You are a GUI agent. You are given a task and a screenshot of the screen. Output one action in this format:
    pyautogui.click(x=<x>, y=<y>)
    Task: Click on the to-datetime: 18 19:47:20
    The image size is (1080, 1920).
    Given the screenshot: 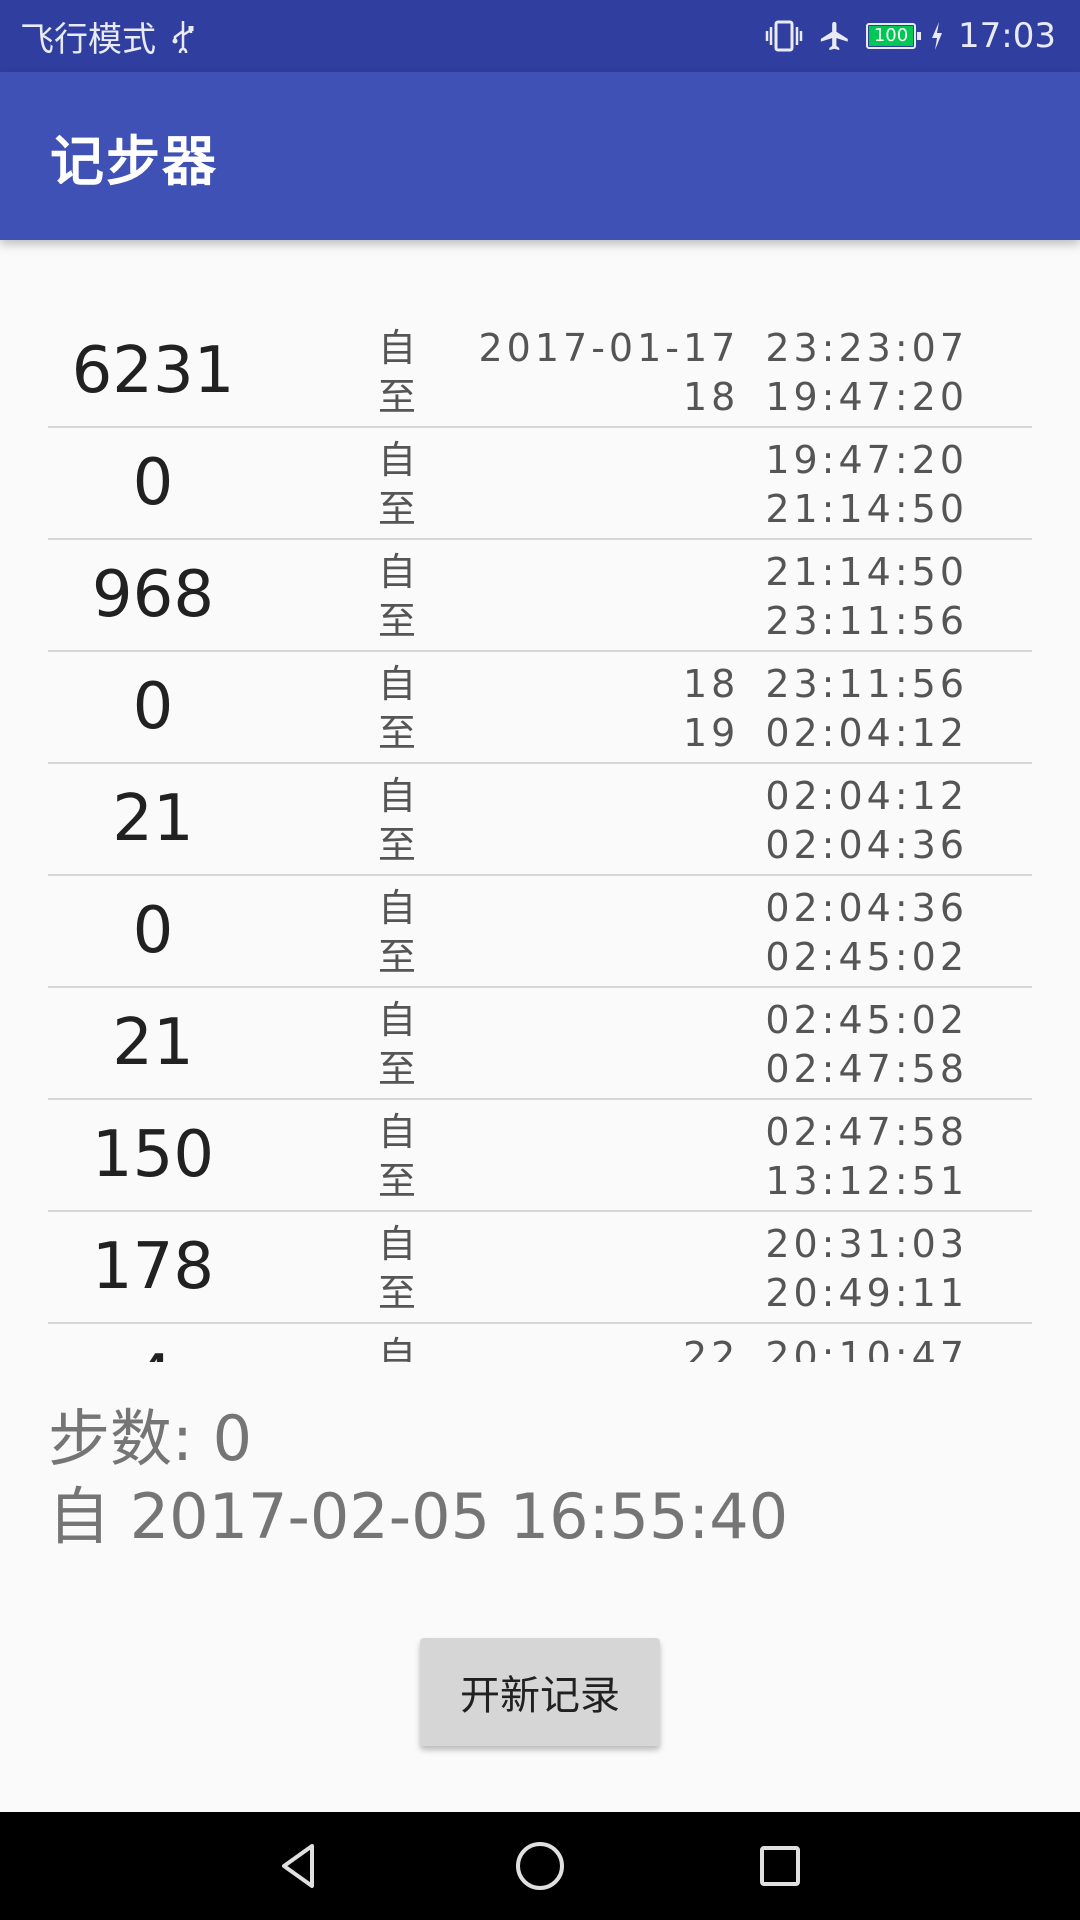 What is the action you would take?
    pyautogui.click(x=698, y=397)
    